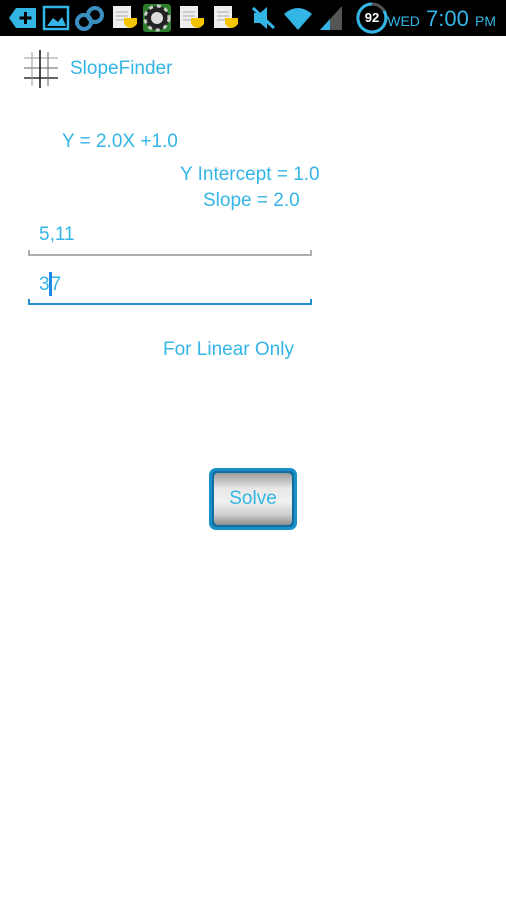 The width and height of the screenshot is (506, 900). Describe the element at coordinates (331, 18) in the screenshot. I see `signal-icon` at that location.